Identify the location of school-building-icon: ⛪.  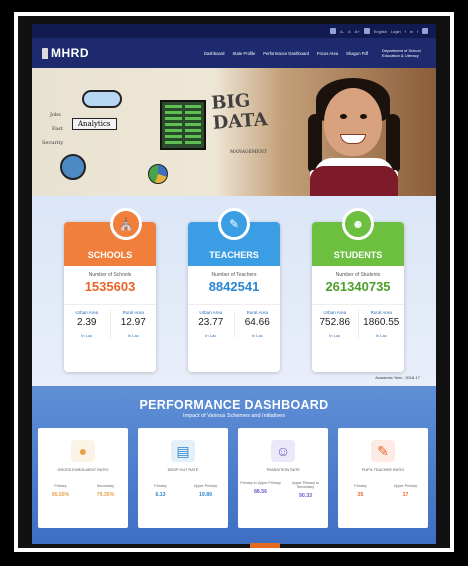
(126, 224).